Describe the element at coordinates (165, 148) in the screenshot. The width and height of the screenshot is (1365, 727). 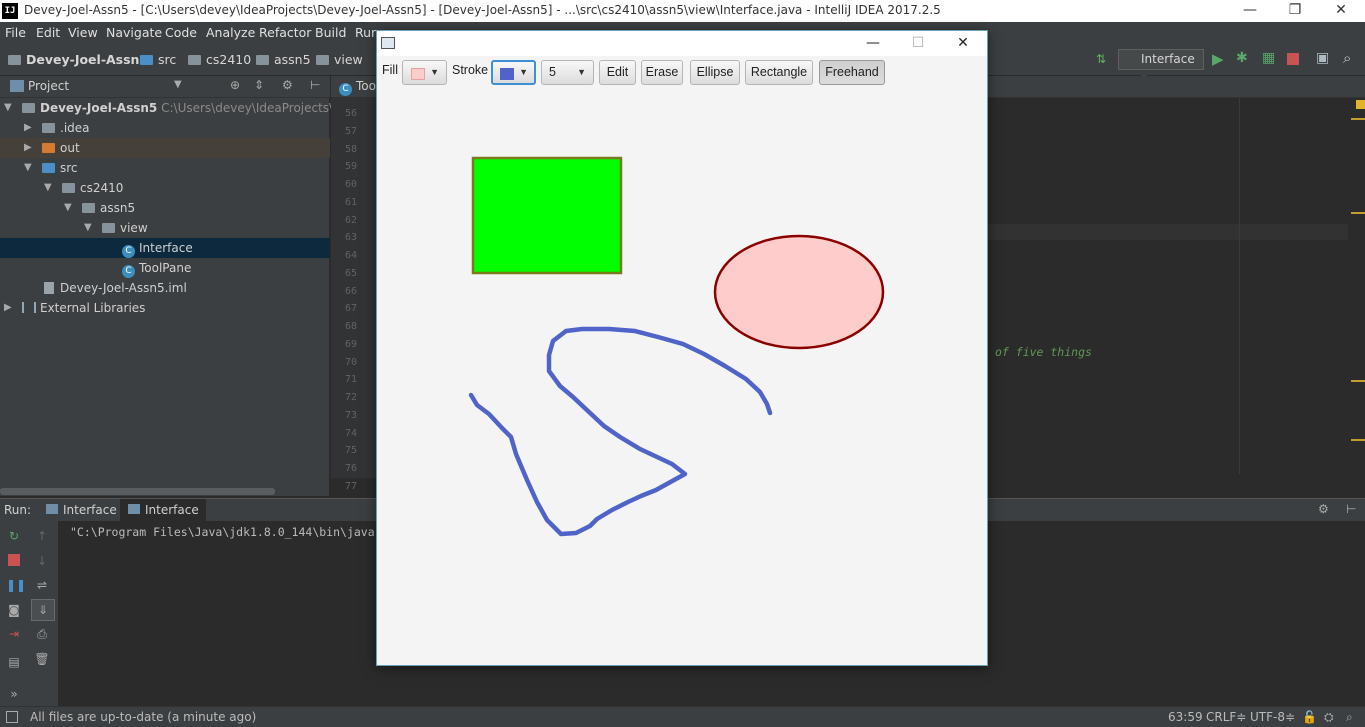
I see `tree-item-out: ▶ out` at that location.